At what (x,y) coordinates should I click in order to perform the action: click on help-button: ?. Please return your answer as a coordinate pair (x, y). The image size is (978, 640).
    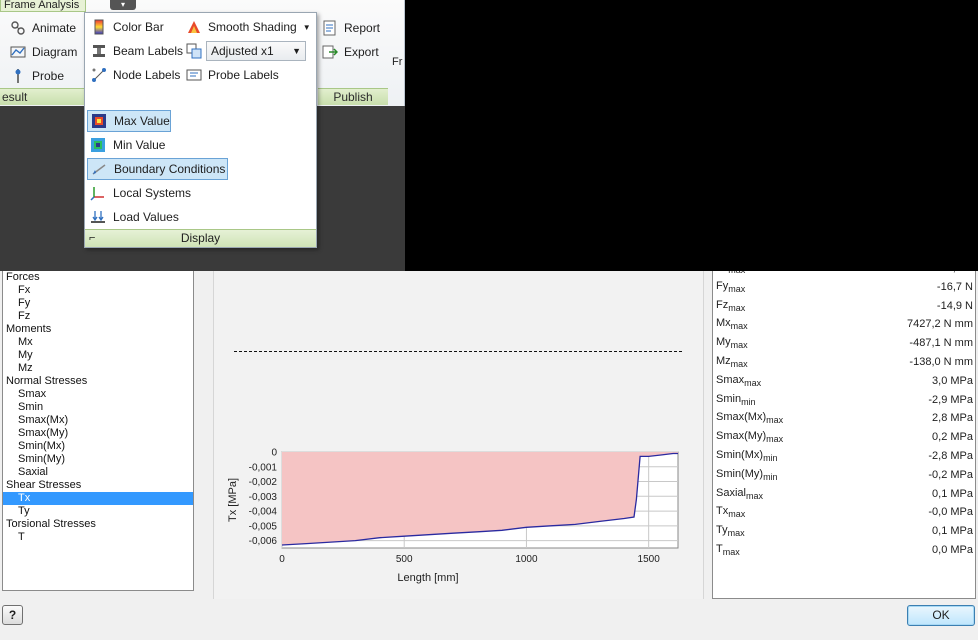
    Looking at the image, I should click on (12, 615).